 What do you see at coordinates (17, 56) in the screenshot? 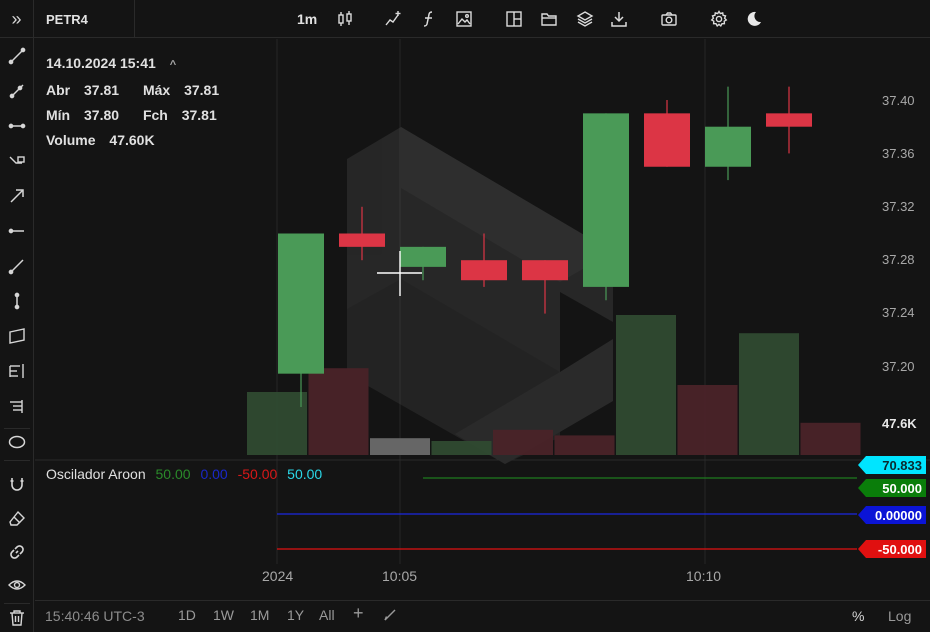
I see `line-tool-icon` at bounding box center [17, 56].